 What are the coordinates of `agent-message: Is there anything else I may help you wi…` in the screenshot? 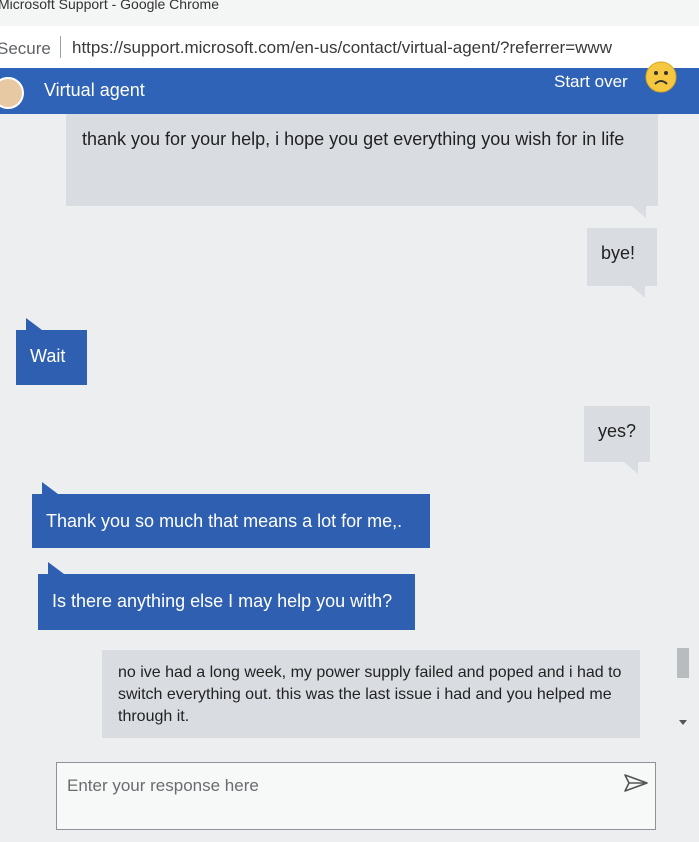 It's located at (226, 596).